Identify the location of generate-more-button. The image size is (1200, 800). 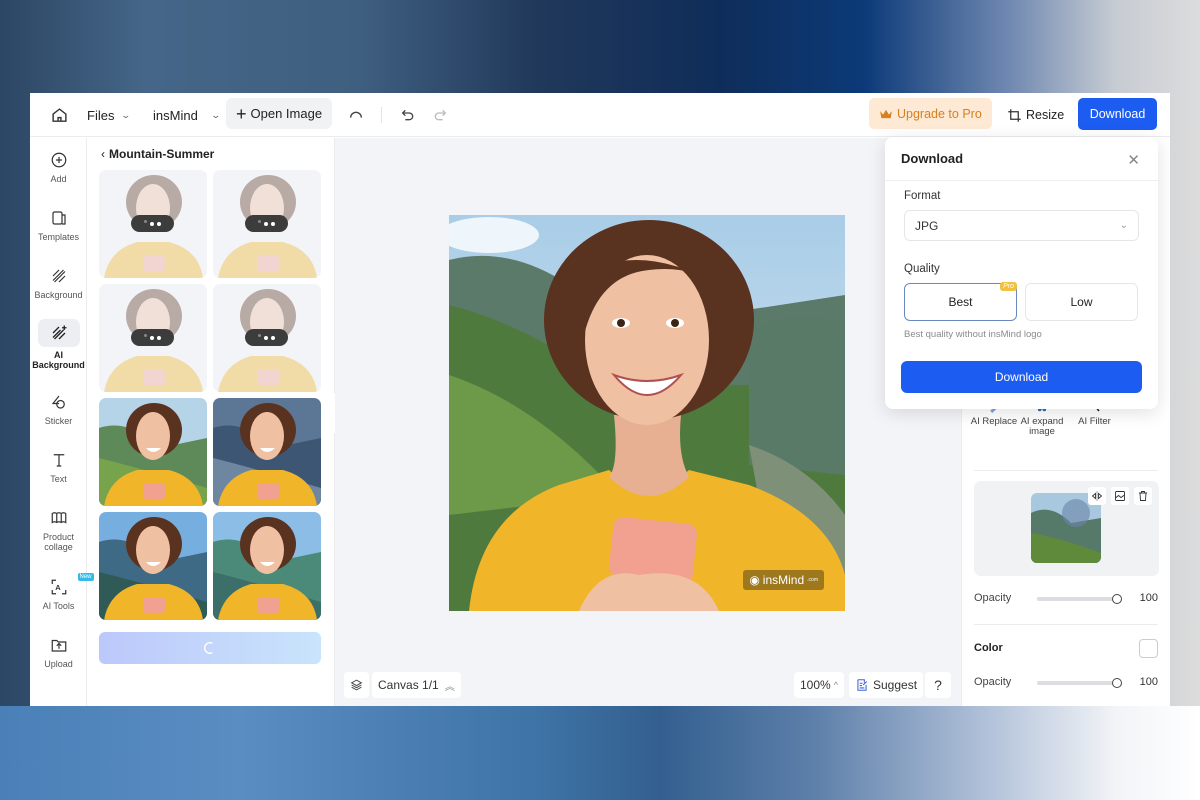
(210, 648).